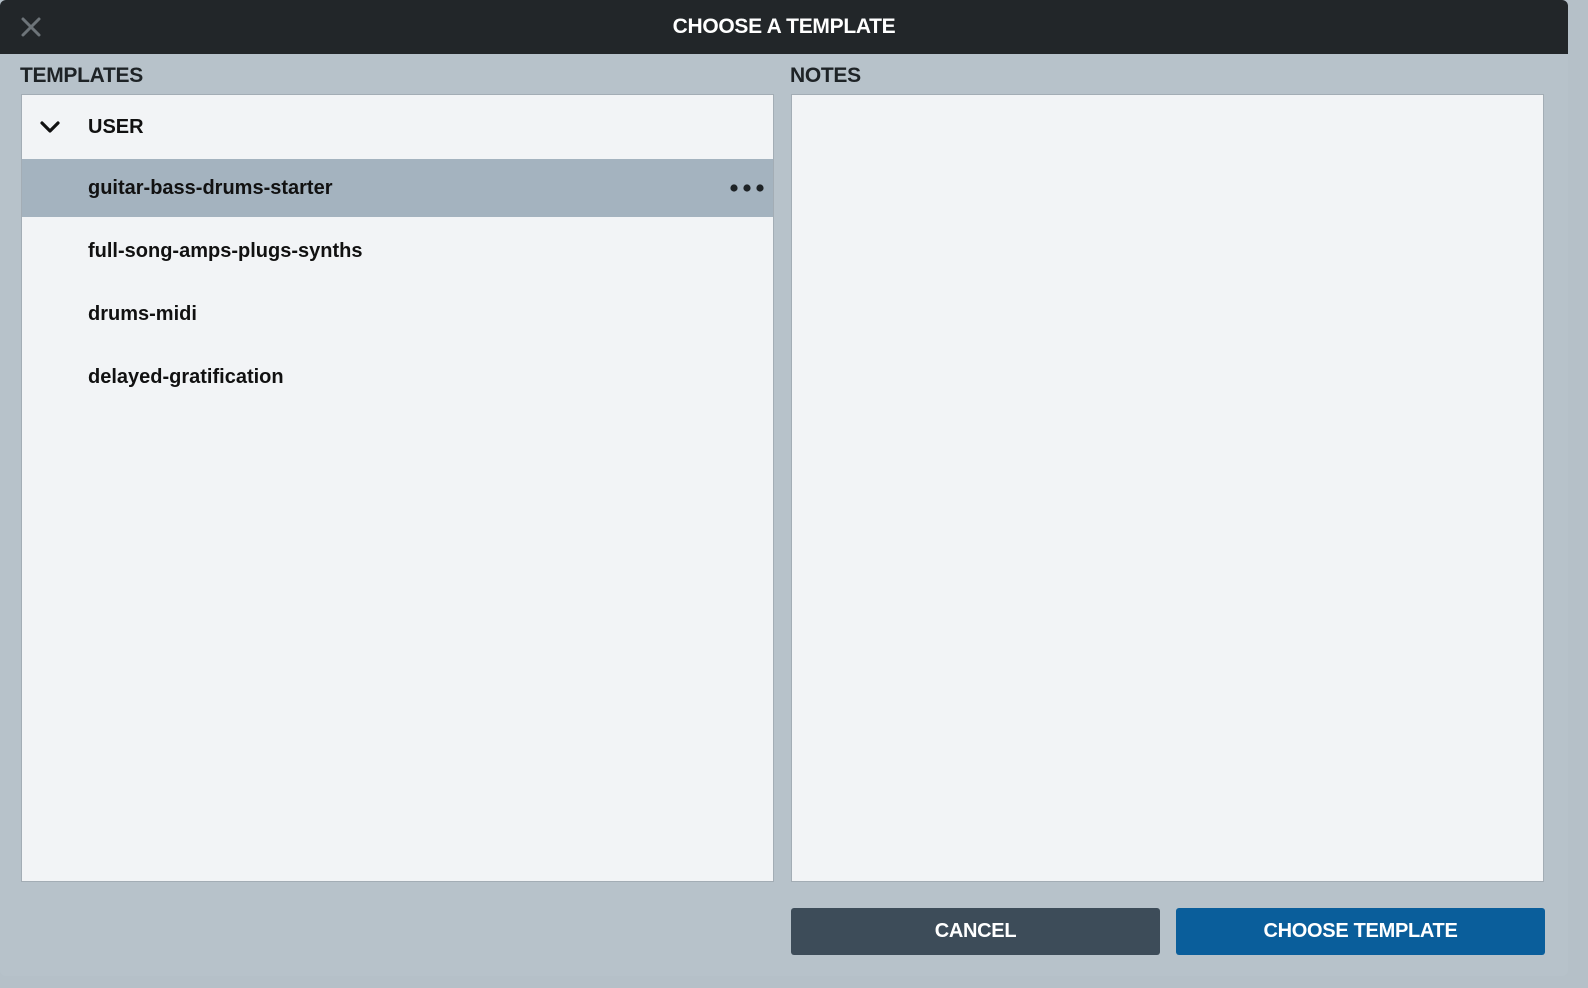 The height and width of the screenshot is (988, 1588). What do you see at coordinates (210, 188) in the screenshot?
I see `template-name: guitar-bass-drums-starter` at bounding box center [210, 188].